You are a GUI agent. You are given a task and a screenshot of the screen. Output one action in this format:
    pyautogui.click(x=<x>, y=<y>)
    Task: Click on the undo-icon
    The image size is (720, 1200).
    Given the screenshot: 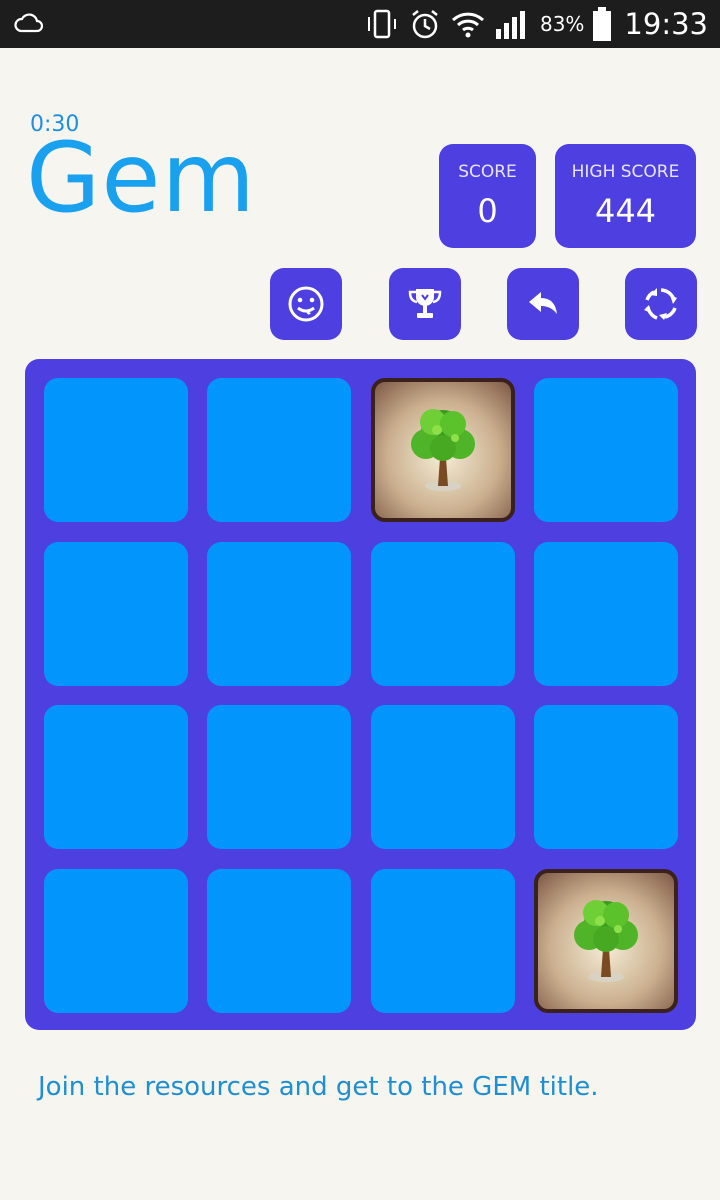 What is the action you would take?
    pyautogui.click(x=543, y=303)
    